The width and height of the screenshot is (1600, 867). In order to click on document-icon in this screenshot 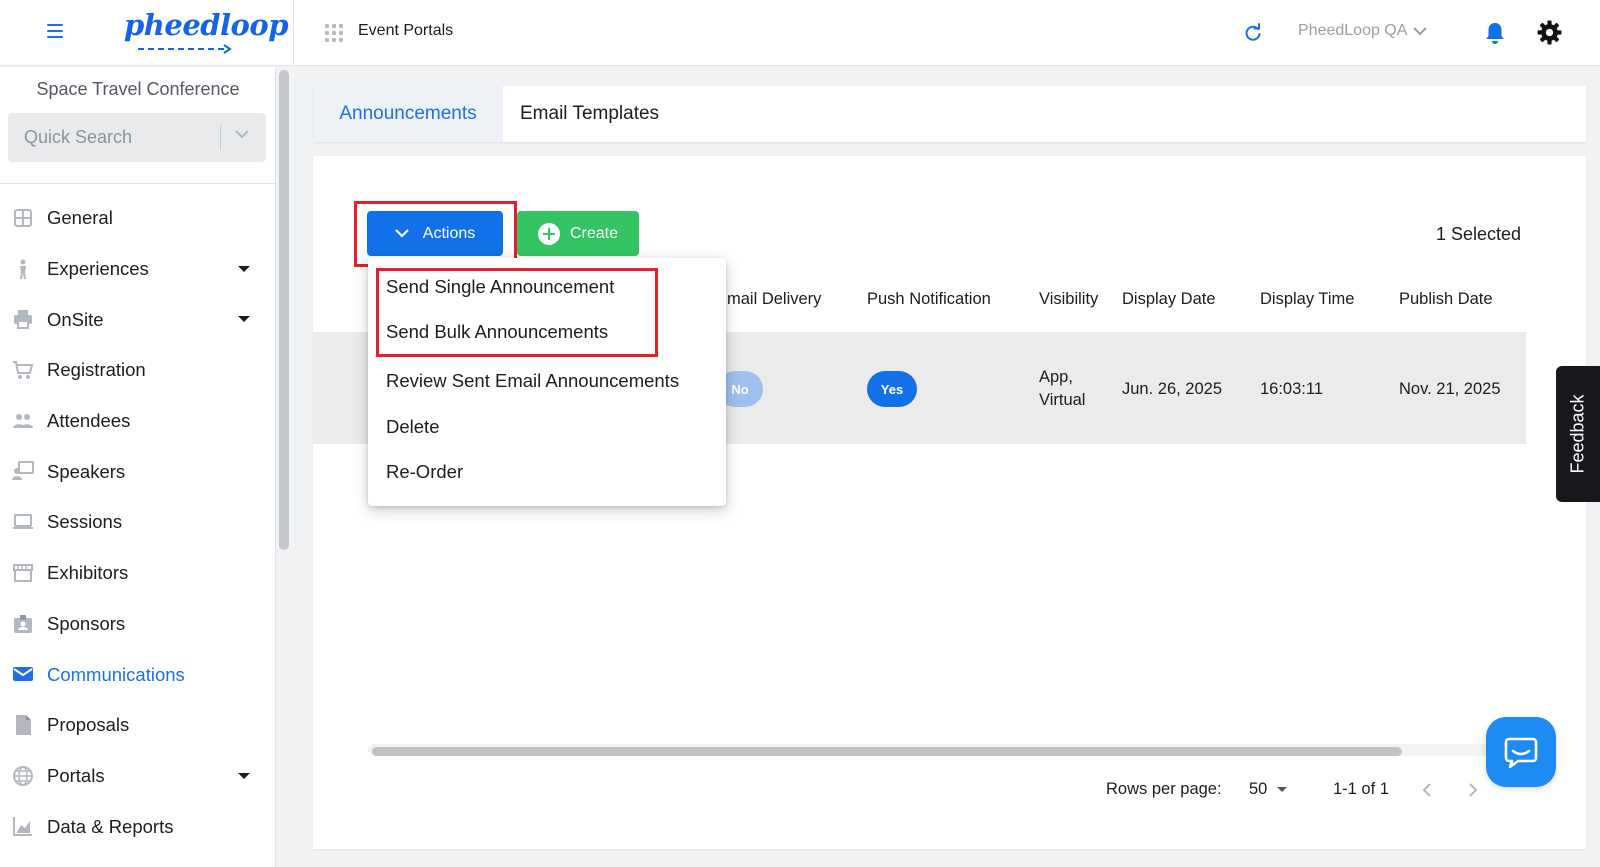, I will do `click(23, 724)`.